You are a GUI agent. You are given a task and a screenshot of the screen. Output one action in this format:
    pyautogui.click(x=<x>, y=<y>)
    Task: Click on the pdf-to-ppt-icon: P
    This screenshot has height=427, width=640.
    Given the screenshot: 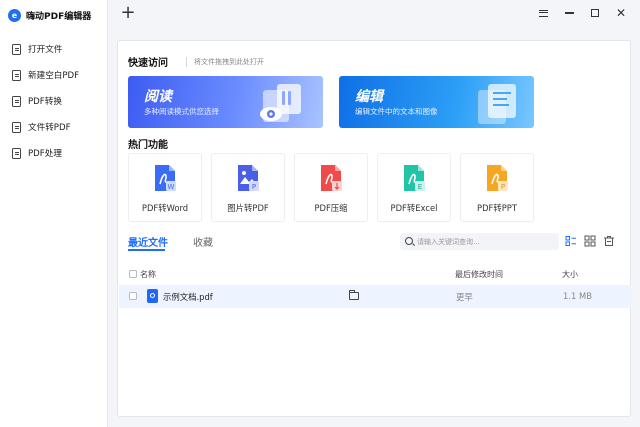 What is the action you would take?
    pyautogui.click(x=497, y=178)
    